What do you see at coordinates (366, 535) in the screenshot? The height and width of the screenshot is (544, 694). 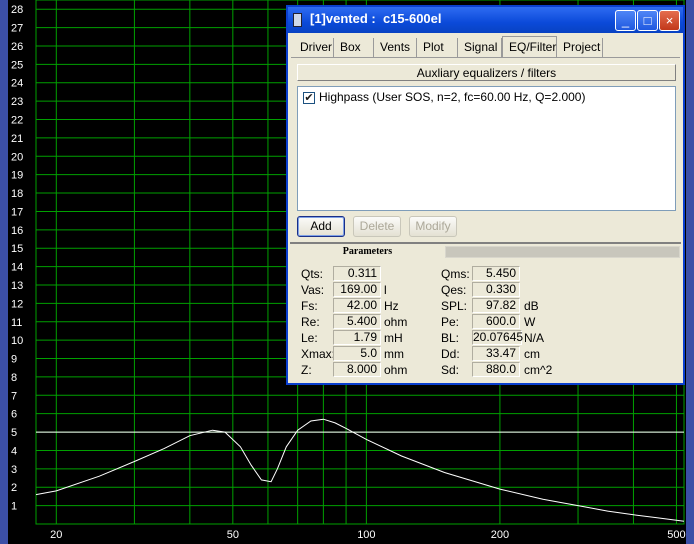 I see `x-tick-label: 100` at bounding box center [366, 535].